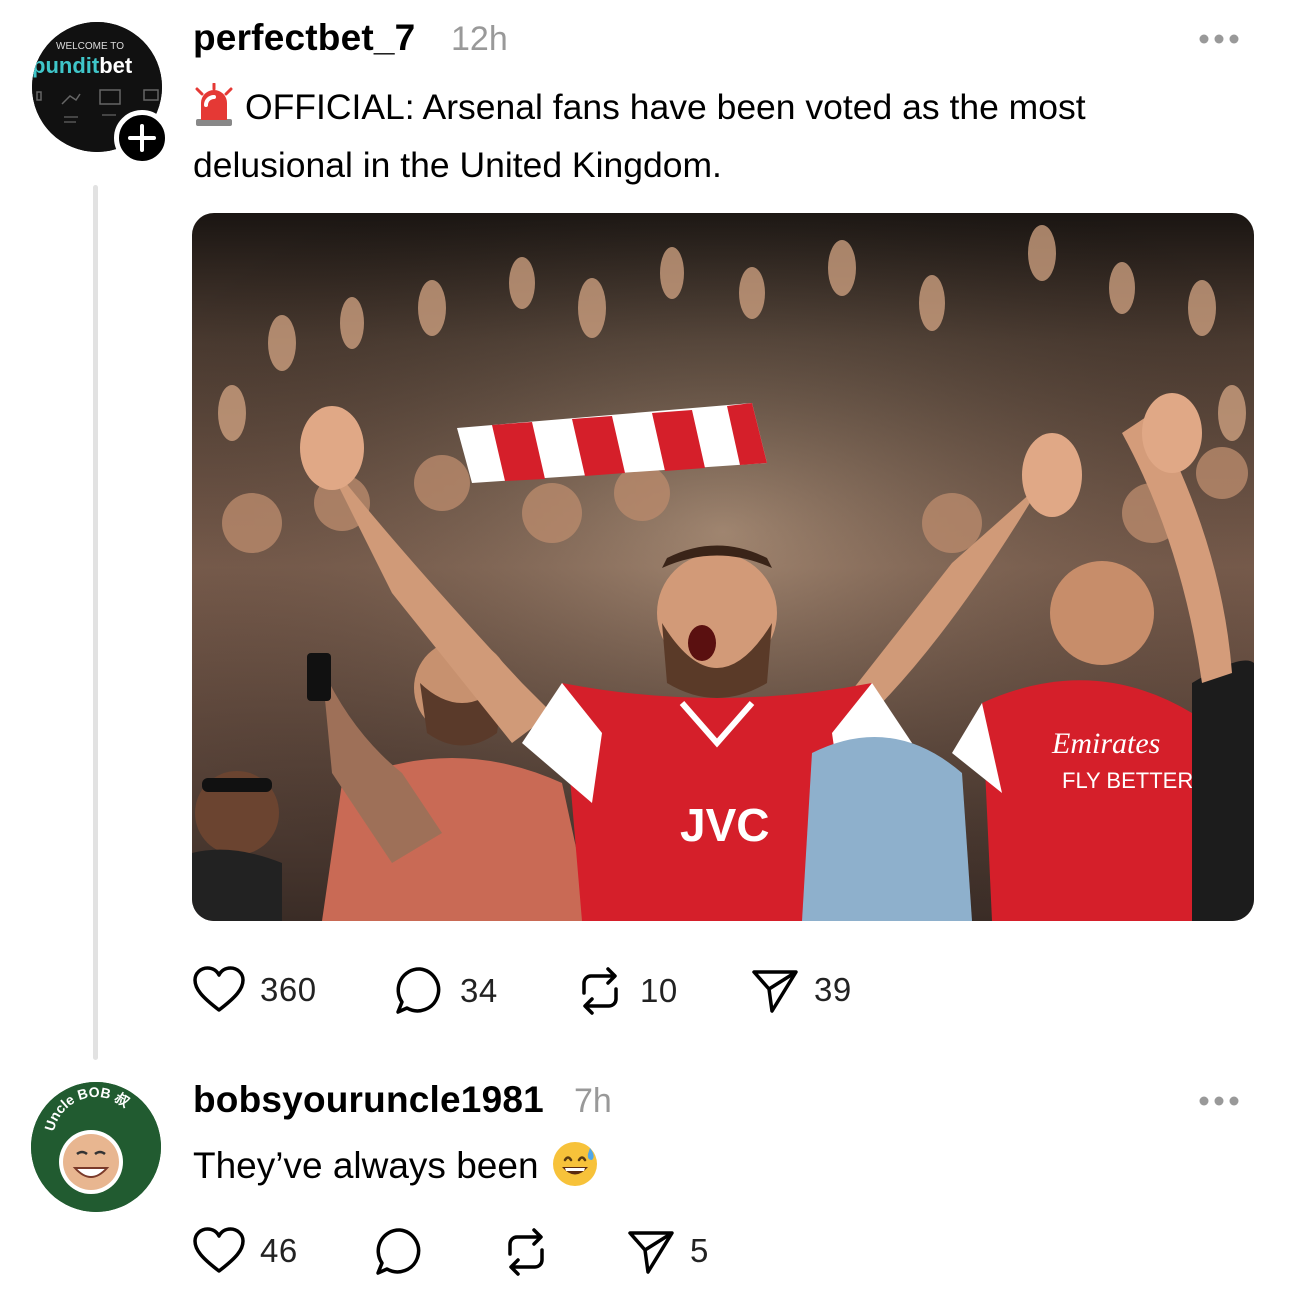 This screenshot has height=1303, width=1290. What do you see at coordinates (1127, 780) in the screenshot?
I see `sponsor-text-2: FLY BETTER` at bounding box center [1127, 780].